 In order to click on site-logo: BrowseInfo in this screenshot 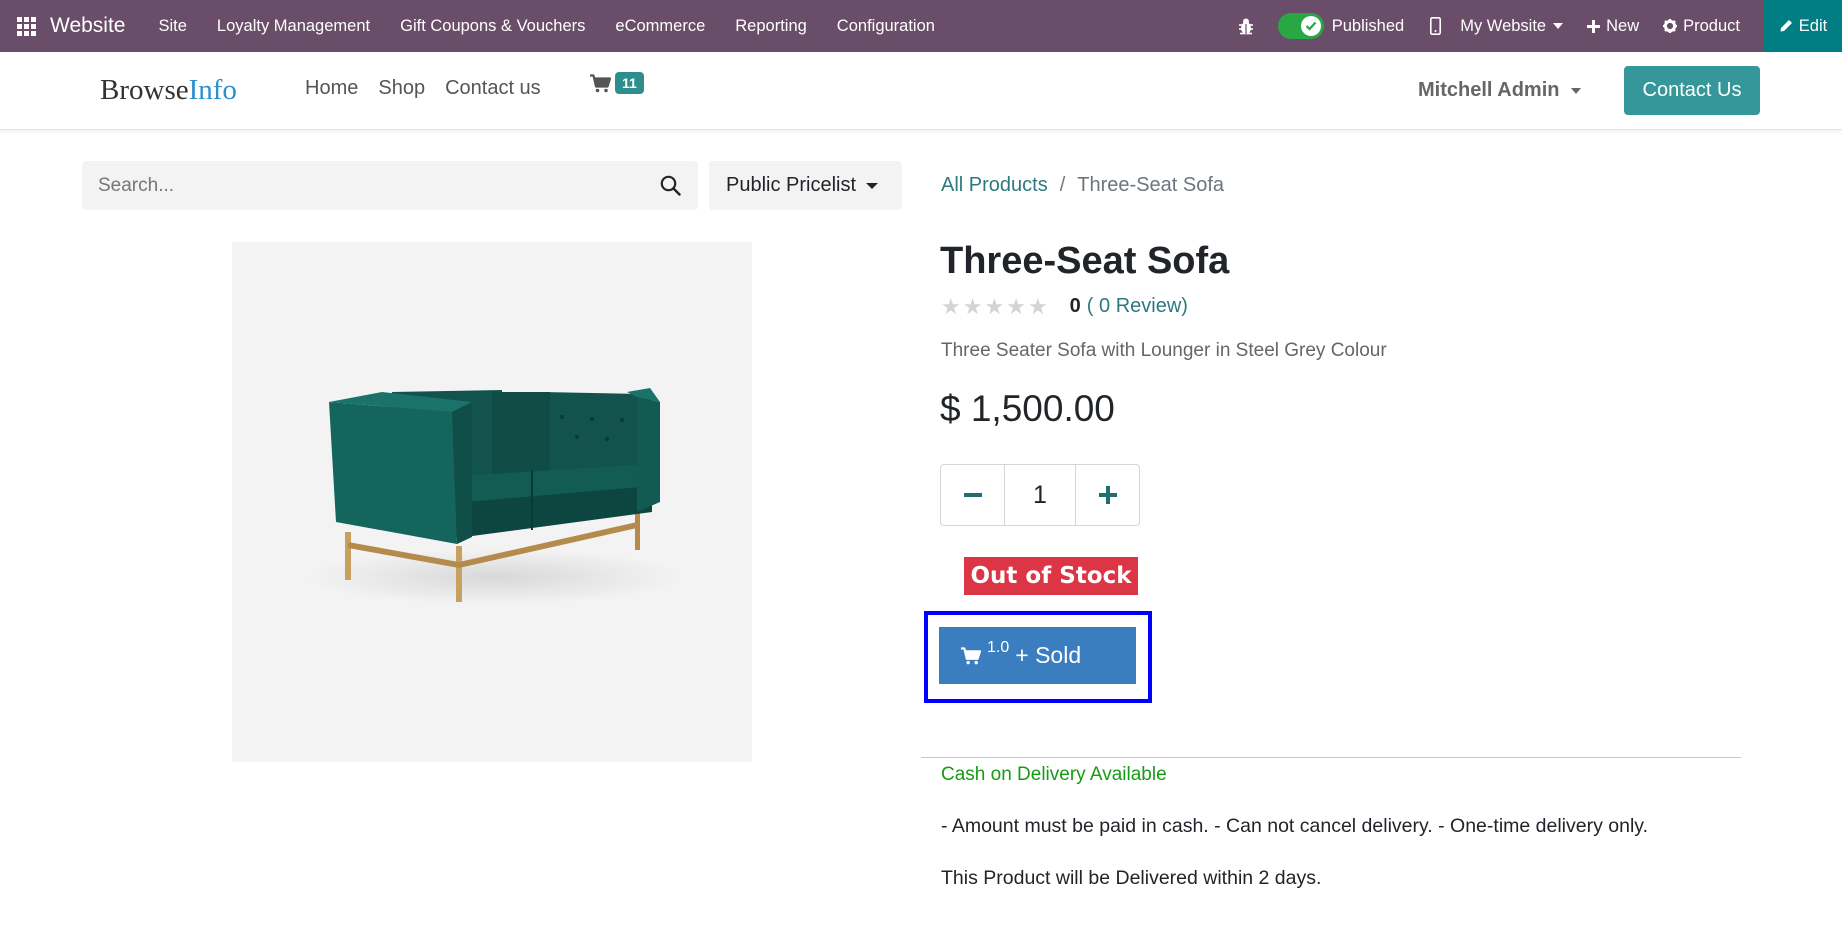, I will do `click(168, 90)`.